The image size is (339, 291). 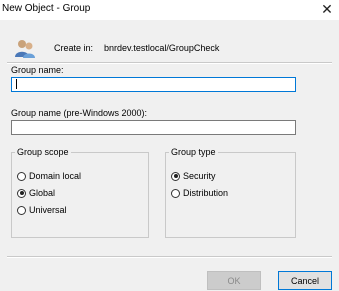 What do you see at coordinates (25, 49) in the screenshot?
I see `users-group-icon` at bounding box center [25, 49].